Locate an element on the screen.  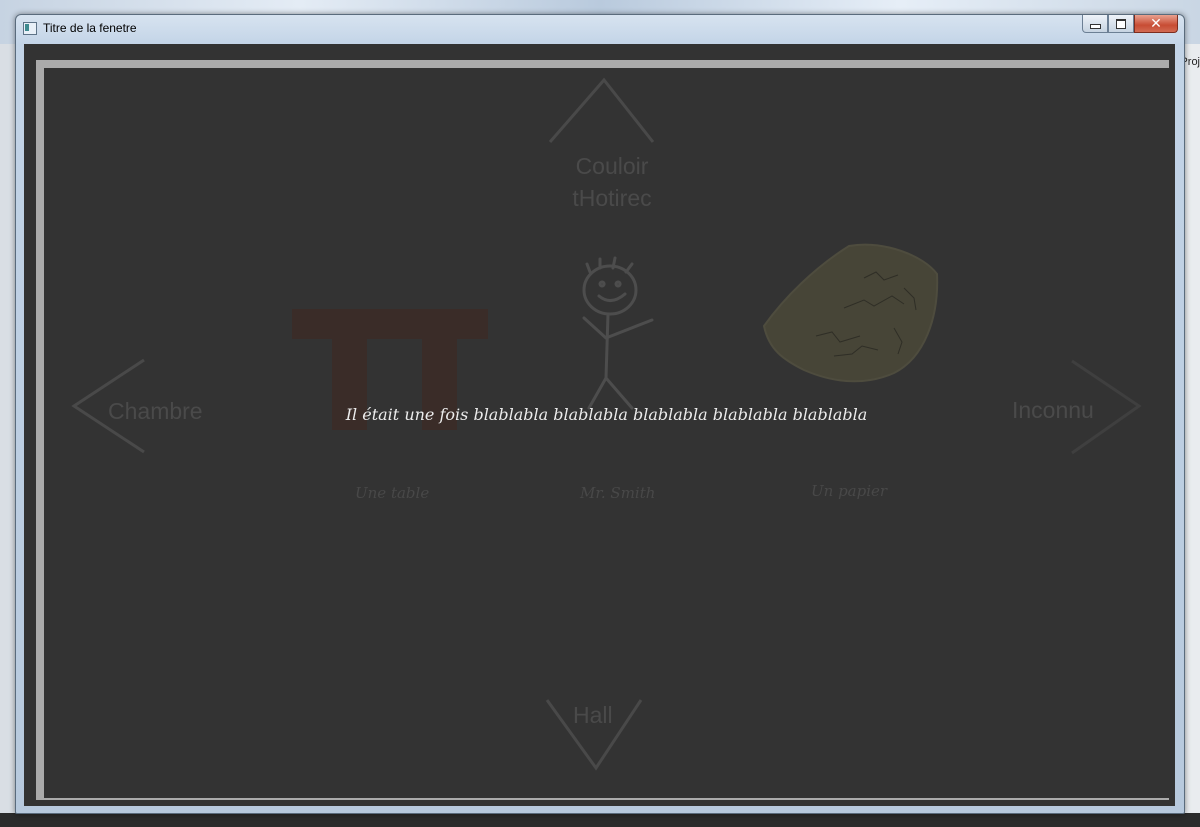
maximize-button is located at coordinates (1121, 24).